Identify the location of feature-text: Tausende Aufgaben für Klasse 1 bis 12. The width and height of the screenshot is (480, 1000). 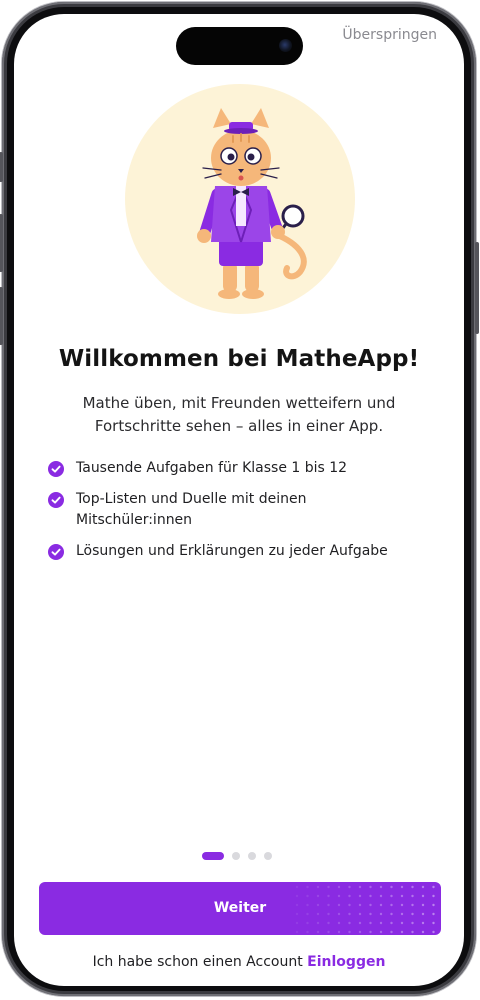
(212, 468).